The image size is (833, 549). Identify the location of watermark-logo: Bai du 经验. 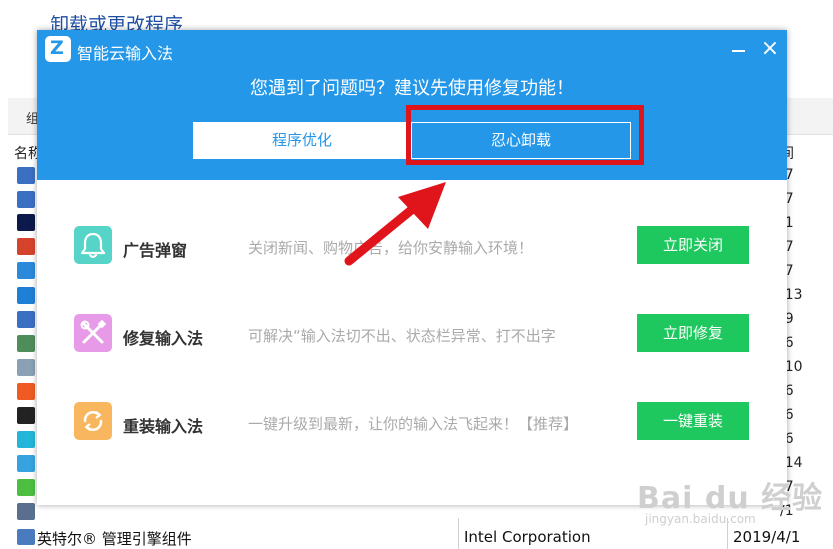
(730, 498).